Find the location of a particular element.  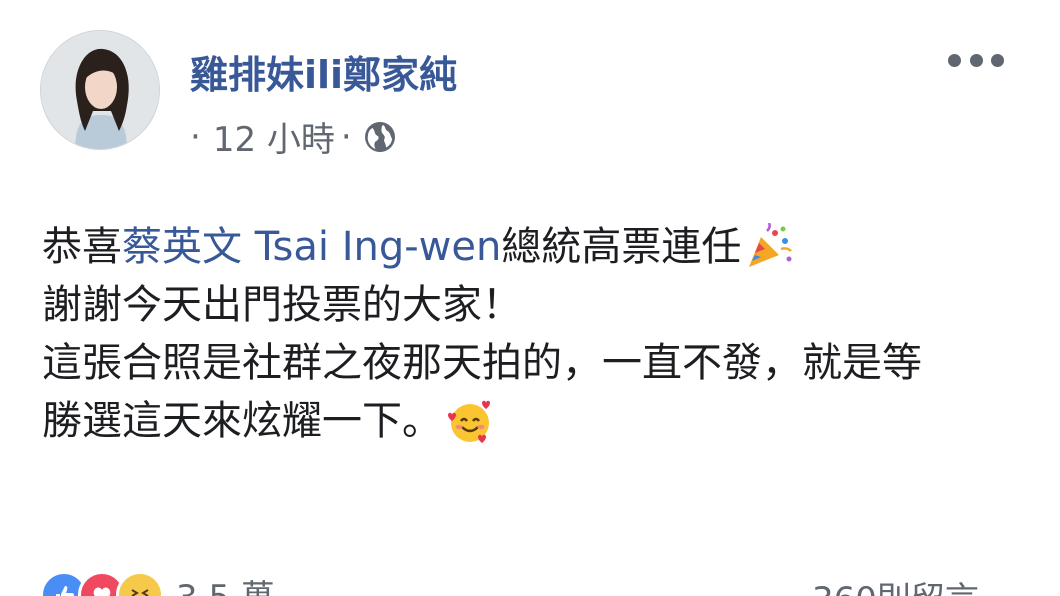

post-text: 恭喜 is located at coordinates (82, 247).